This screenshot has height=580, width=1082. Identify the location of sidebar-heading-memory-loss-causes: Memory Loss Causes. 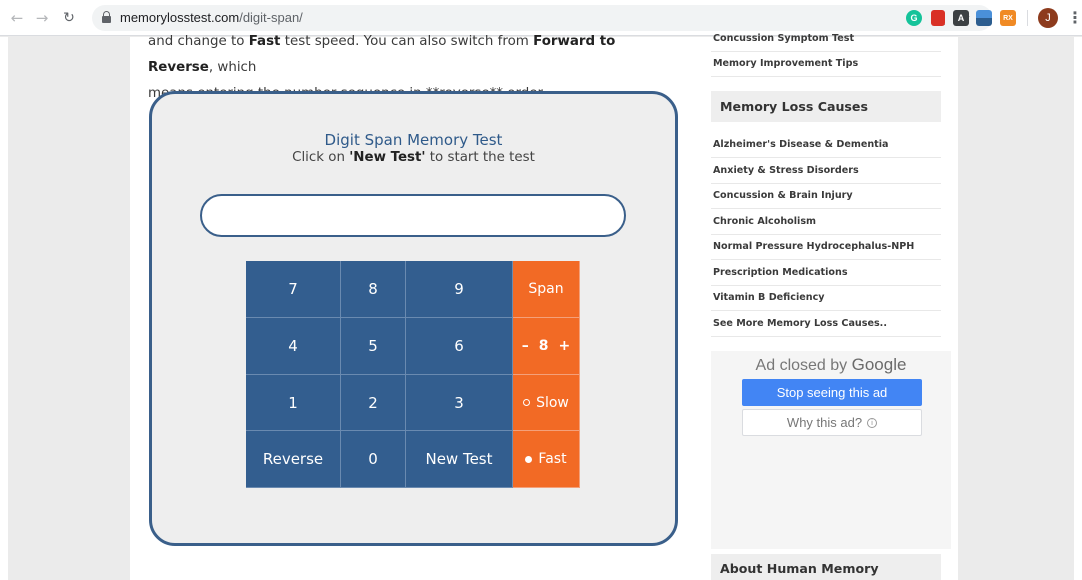
(826, 106).